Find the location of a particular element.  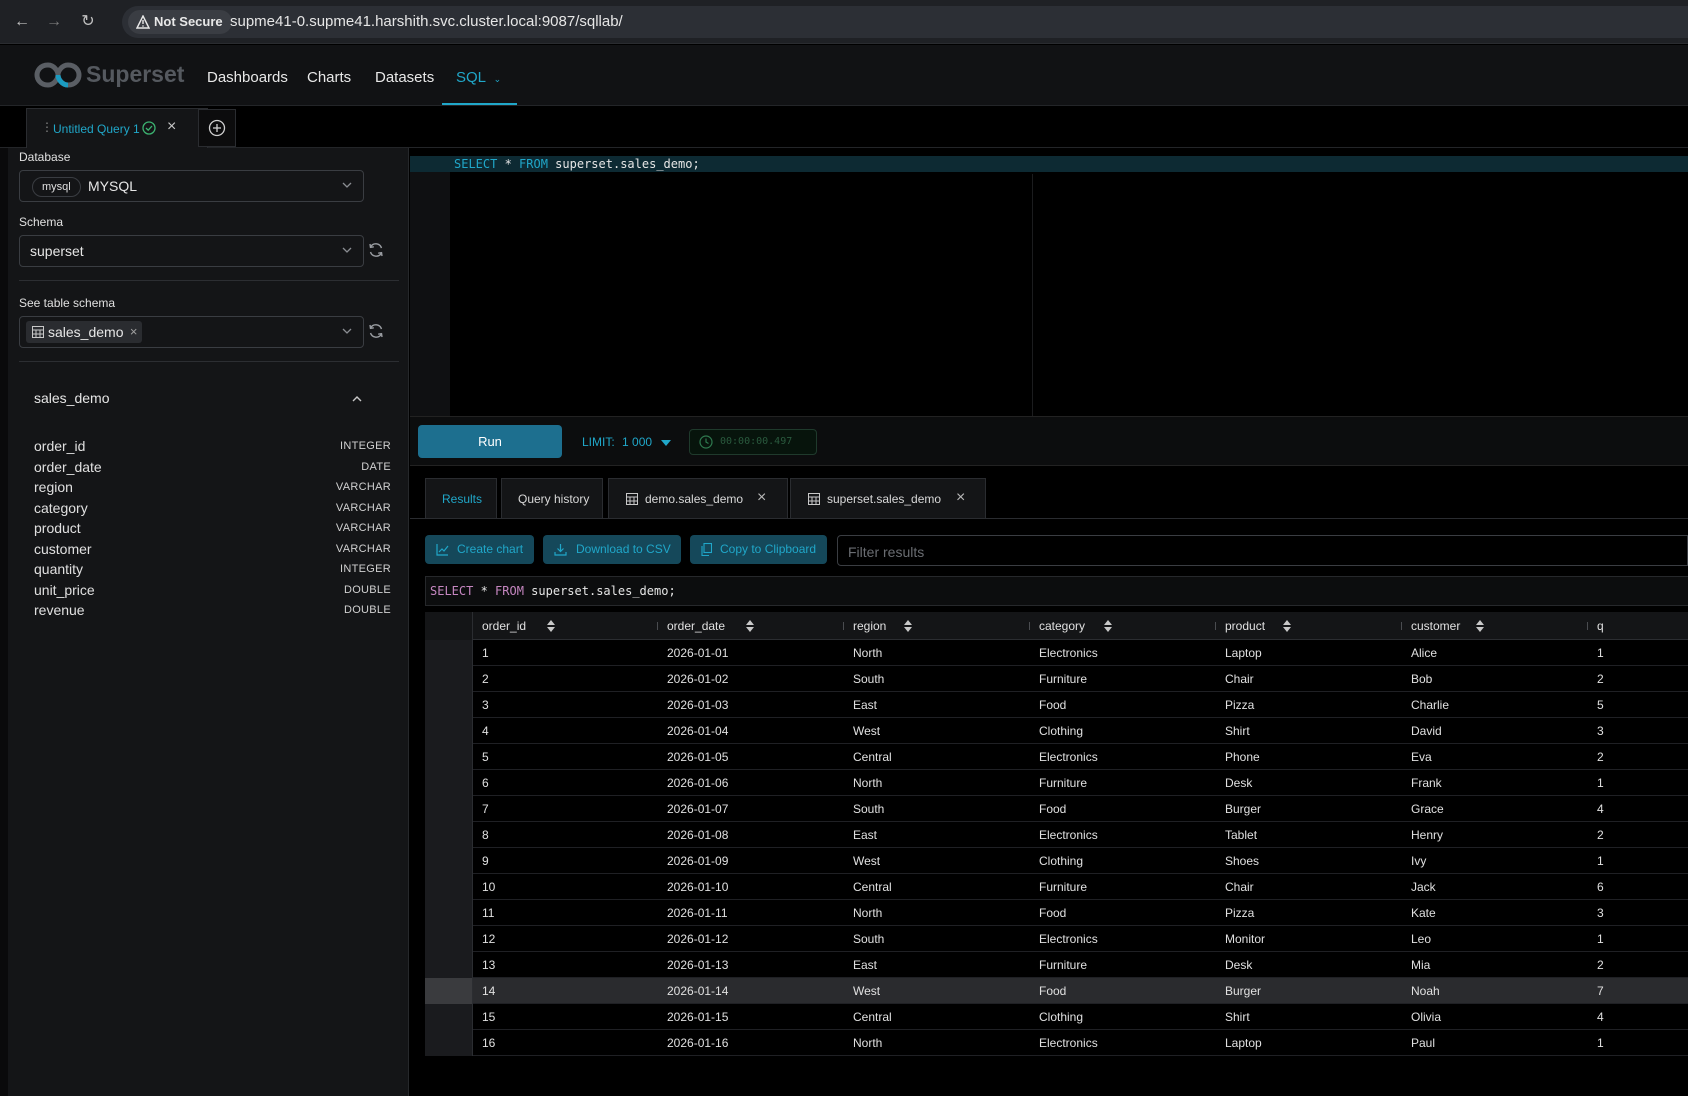

nav-sql: SQL ⌄ is located at coordinates (478, 77).